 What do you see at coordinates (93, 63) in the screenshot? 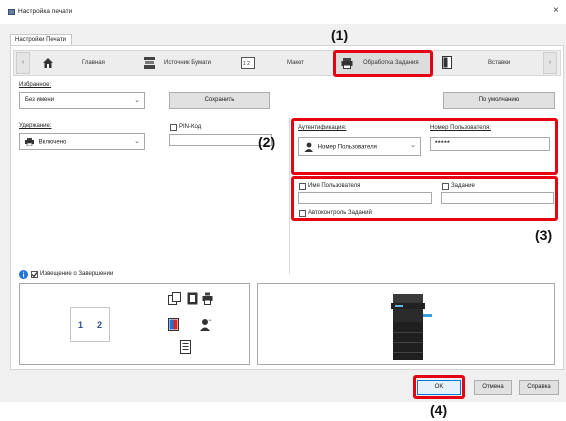
I see `toolbar-tab-label: Главная` at bounding box center [93, 63].